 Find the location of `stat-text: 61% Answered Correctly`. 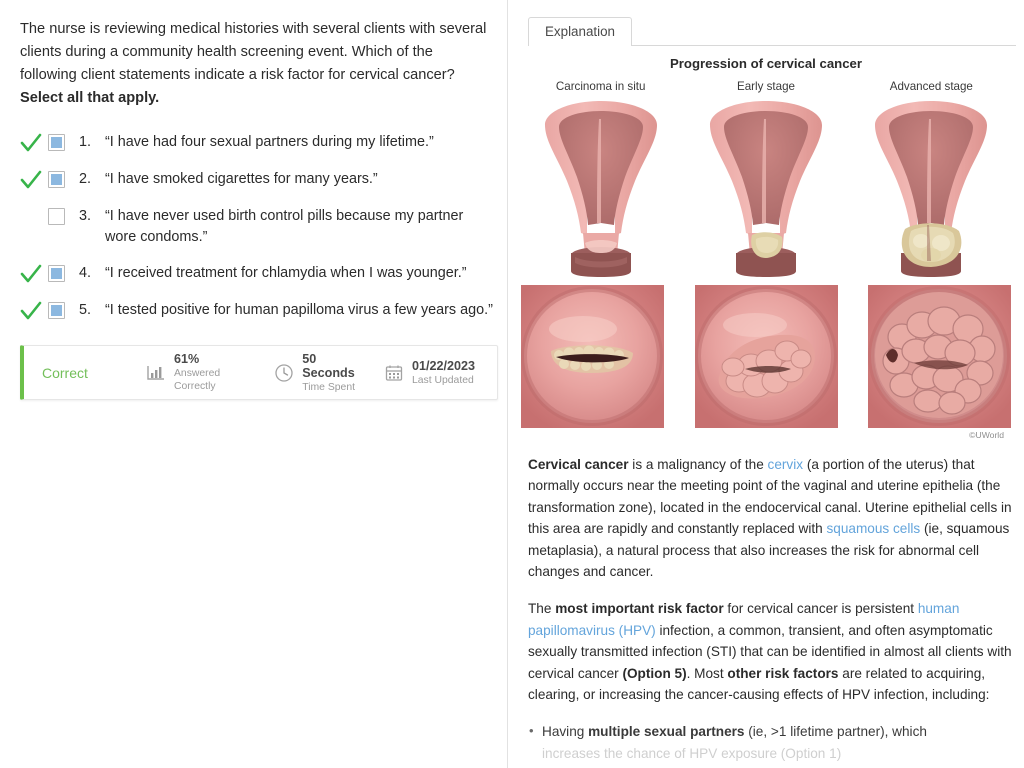

stat-text: 61% Answered Correctly is located at coordinates (213, 372).